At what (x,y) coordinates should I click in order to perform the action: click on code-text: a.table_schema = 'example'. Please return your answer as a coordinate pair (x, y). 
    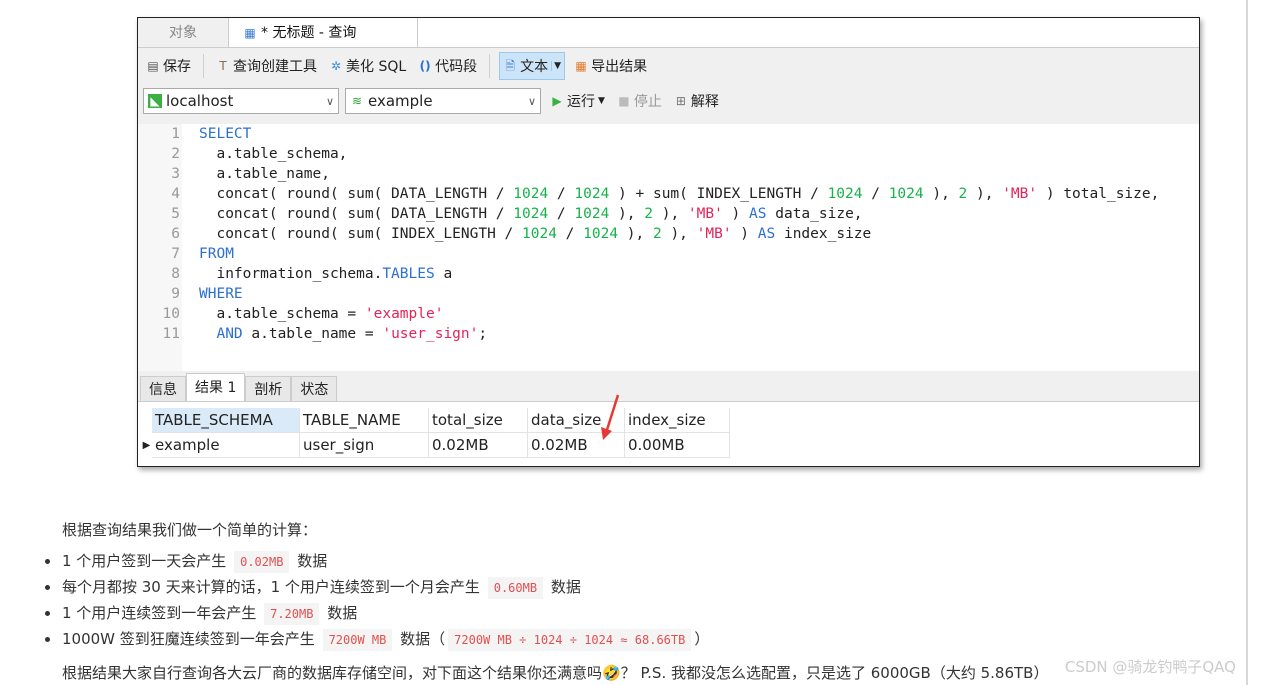
    Looking at the image, I should click on (321, 314).